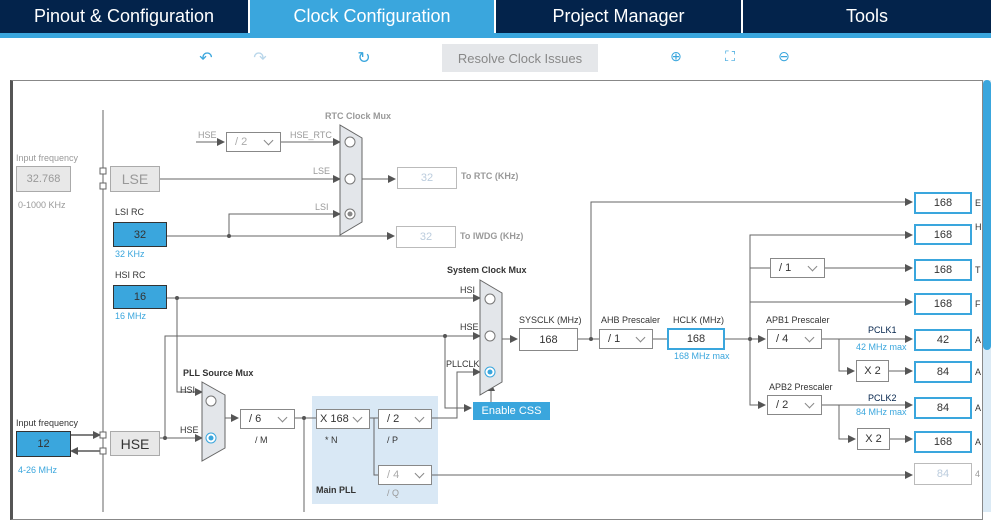  I want to click on lse-input-label: Input frequency, so click(47, 158).